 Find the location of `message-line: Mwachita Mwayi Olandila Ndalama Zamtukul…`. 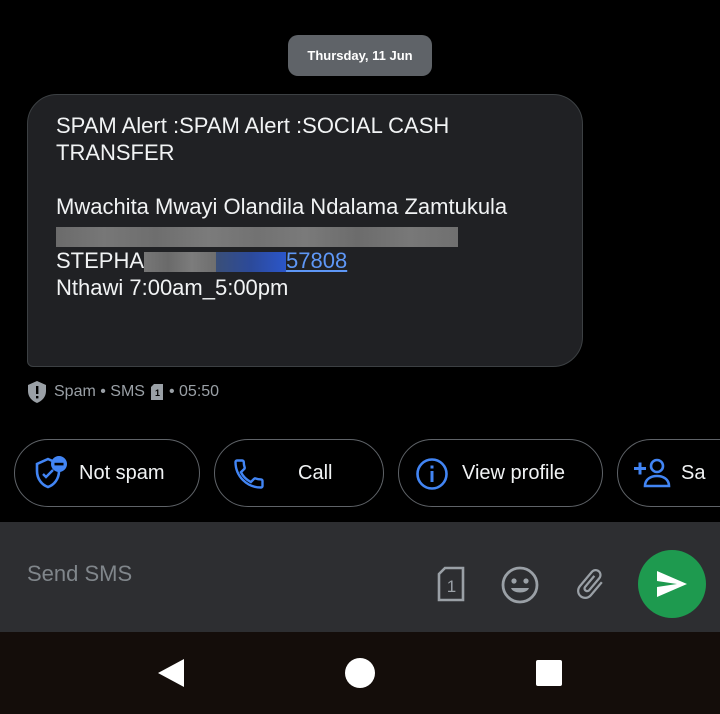

message-line: Mwachita Mwayi Olandila Ndalama Zamtukul… is located at coordinates (282, 206).